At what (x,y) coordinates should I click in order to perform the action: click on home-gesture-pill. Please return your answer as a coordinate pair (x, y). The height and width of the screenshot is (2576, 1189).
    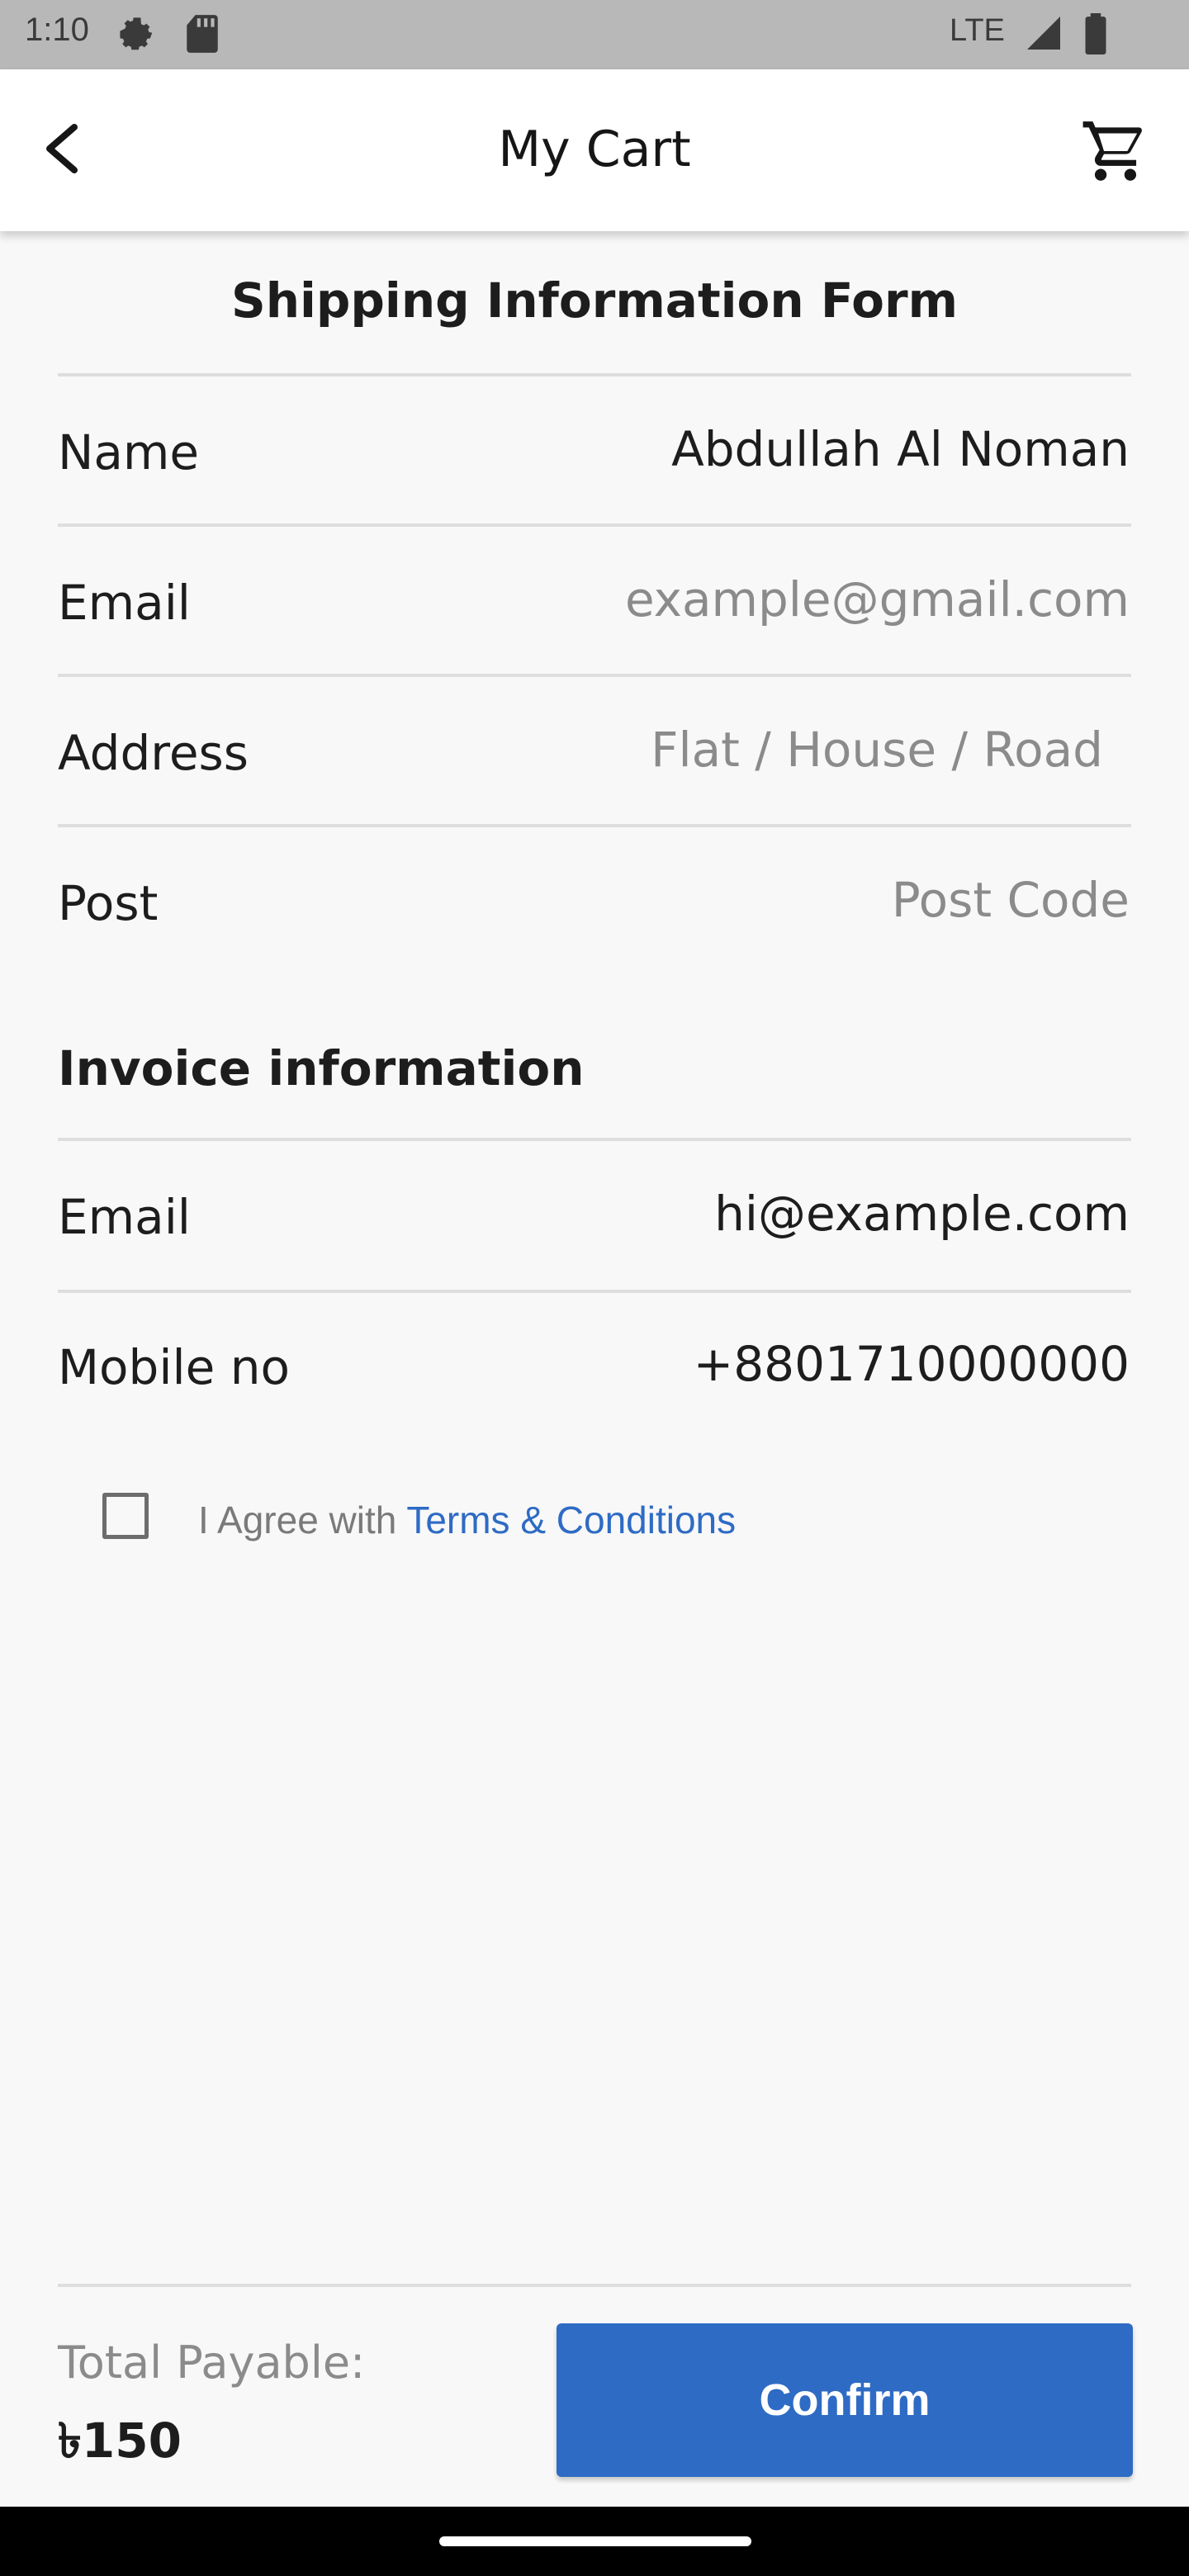
    Looking at the image, I should click on (595, 2541).